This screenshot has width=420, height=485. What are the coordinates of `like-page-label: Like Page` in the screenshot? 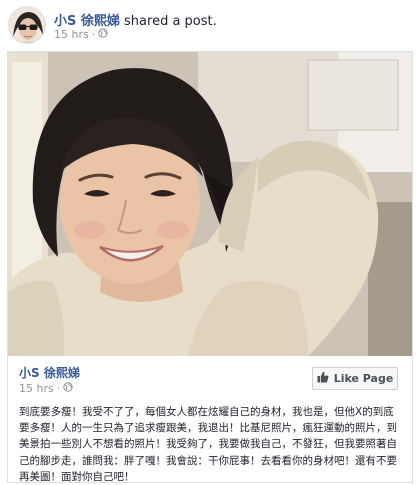 It's located at (363, 378).